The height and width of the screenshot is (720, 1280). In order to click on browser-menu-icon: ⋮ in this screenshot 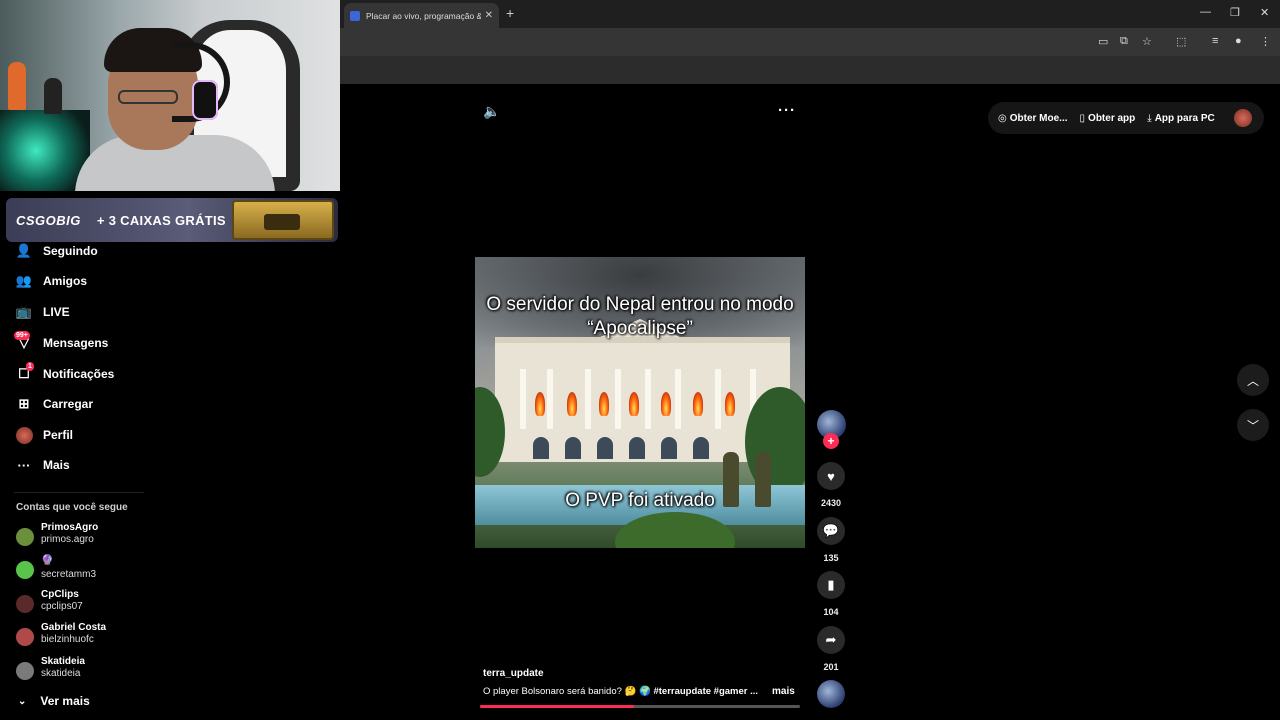, I will do `click(1265, 41)`.